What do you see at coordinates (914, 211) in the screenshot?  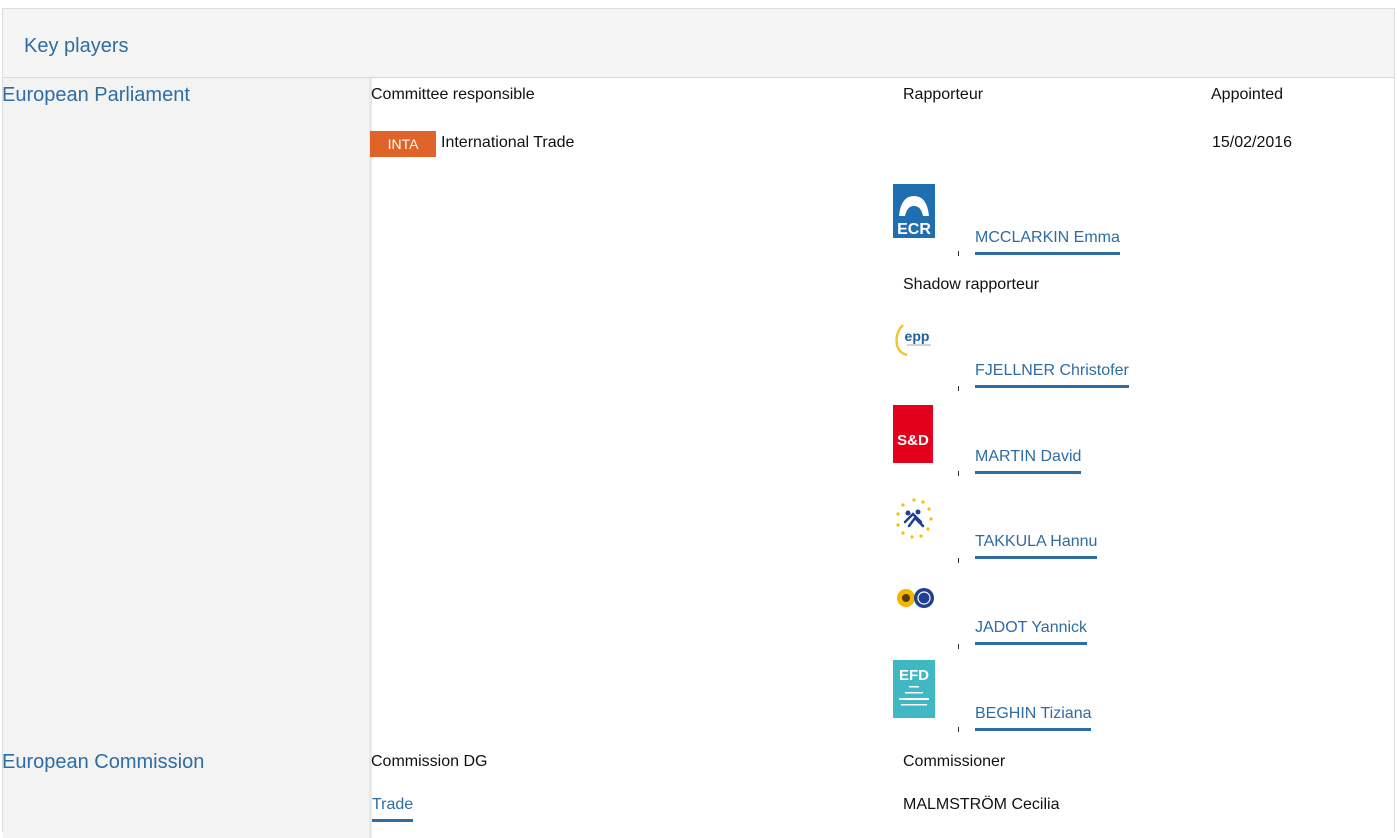 I see `ecr-logo-icon: ECR` at bounding box center [914, 211].